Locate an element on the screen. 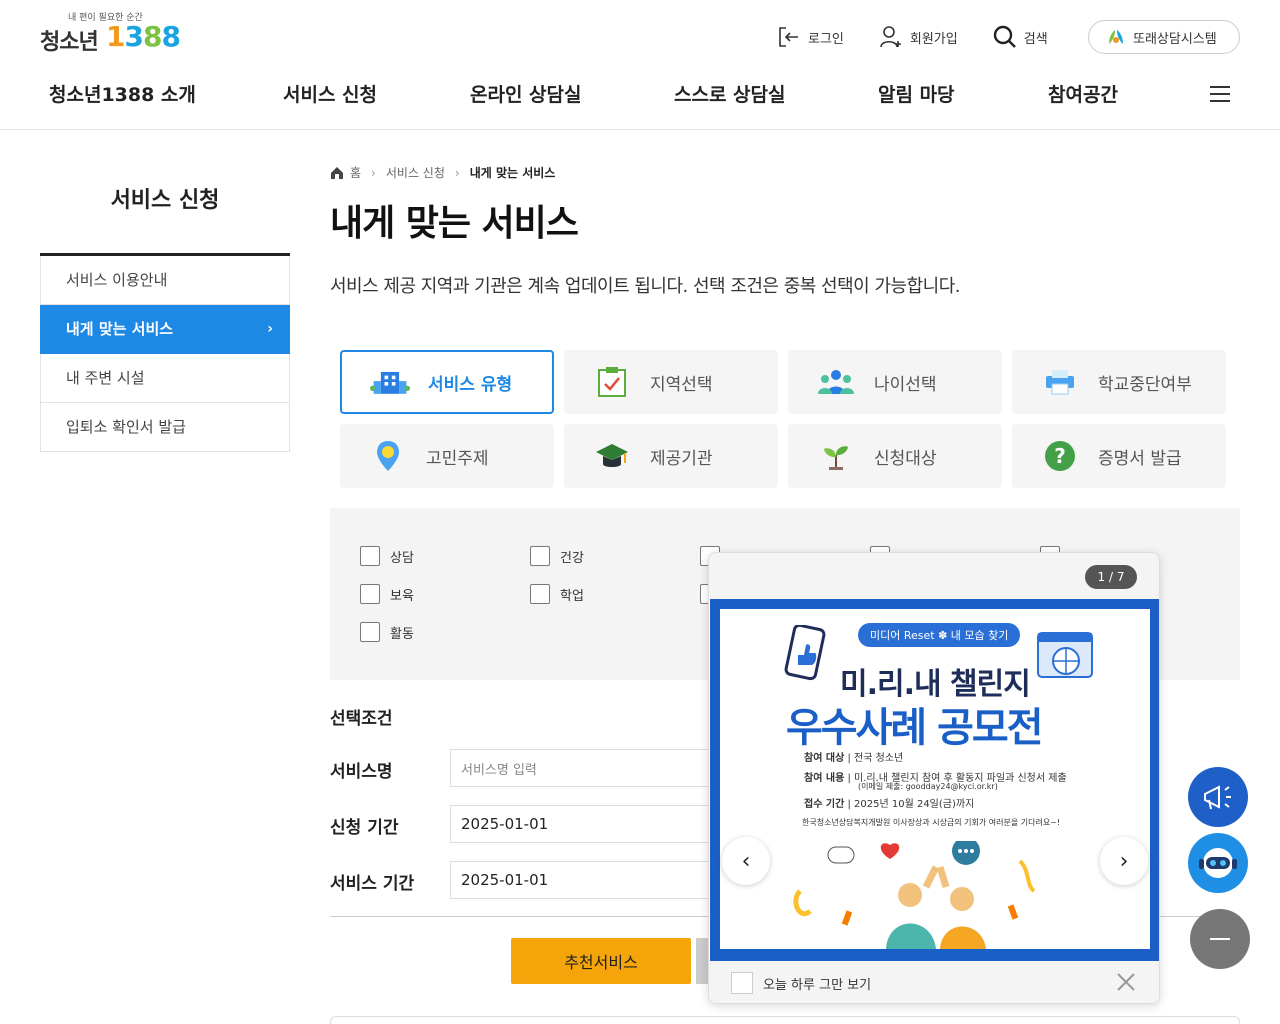 The image size is (1280, 1024). checkbox-activity: 활동 is located at coordinates (387, 632).